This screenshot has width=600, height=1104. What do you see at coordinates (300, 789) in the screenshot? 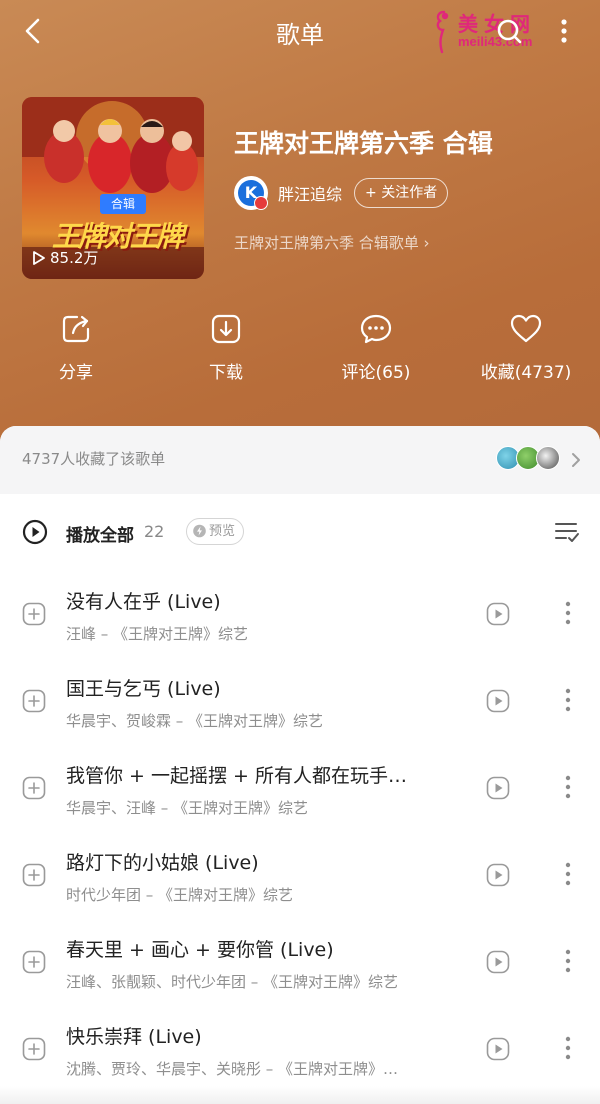
I see `song-row: 我管你 + 一起摇摆 + 所有人都在玩手… 华晨宇、汪峰 – 《王牌对王牌》综艺` at bounding box center [300, 789].